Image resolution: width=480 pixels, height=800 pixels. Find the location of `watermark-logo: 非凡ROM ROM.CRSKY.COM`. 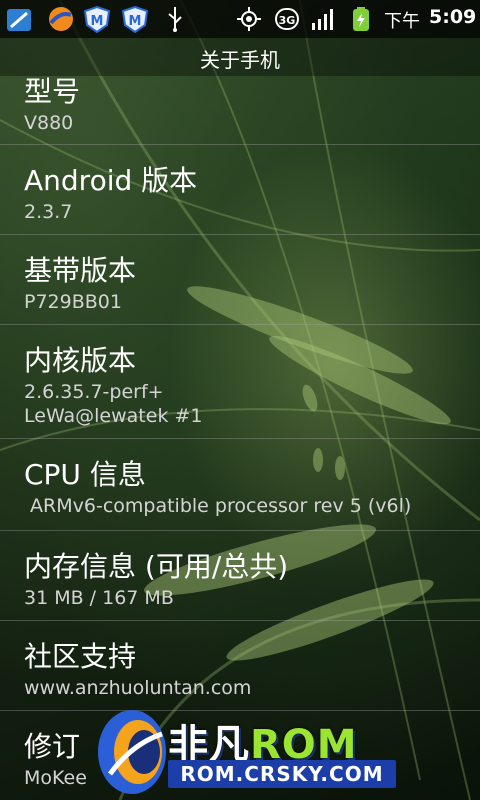

watermark-logo: 非凡ROM ROM.CRSKY.COM is located at coordinates (257, 752).